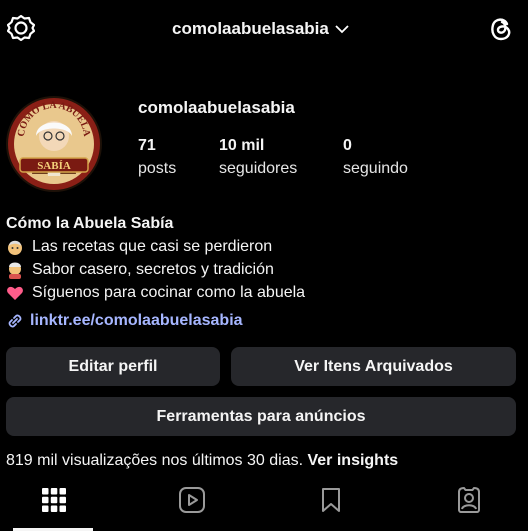  Describe the element at coordinates (15, 247) in the screenshot. I see `grandmother-emoji-icon` at that location.